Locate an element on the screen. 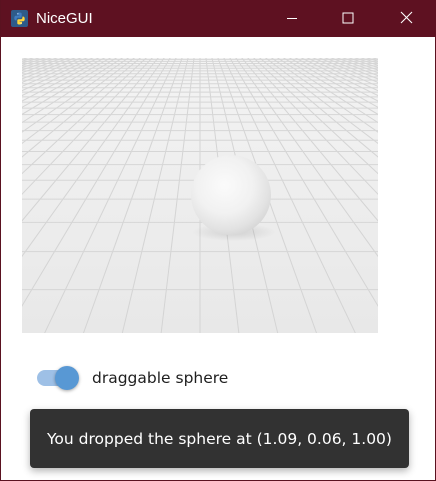 The image size is (436, 481). draggable-sphere-toggle is located at coordinates (58, 378).